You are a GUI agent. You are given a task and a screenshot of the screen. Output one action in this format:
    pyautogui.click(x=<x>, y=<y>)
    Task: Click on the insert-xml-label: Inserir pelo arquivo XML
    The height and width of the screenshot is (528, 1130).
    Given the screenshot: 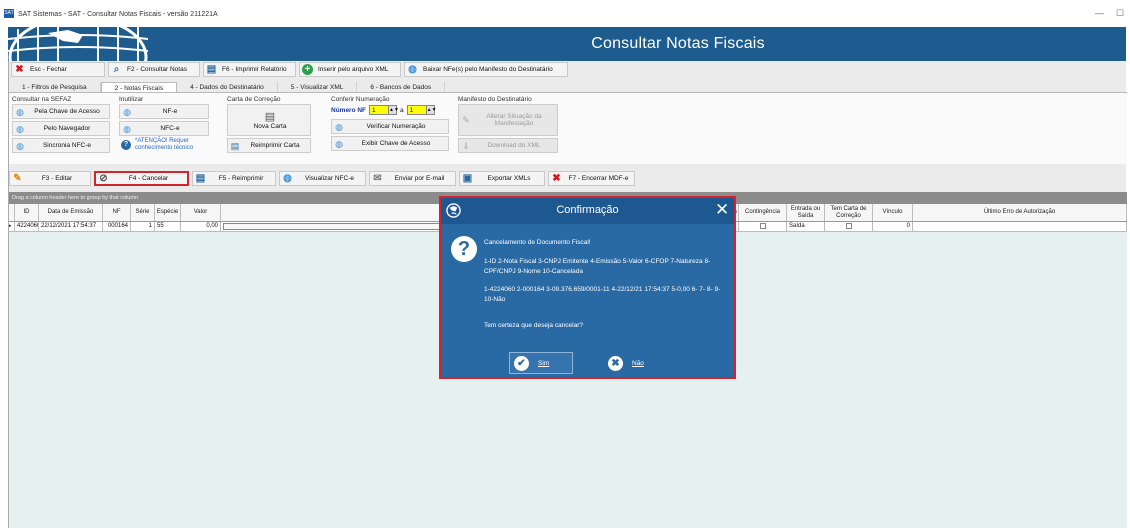 What is the action you would take?
    pyautogui.click(x=353, y=69)
    